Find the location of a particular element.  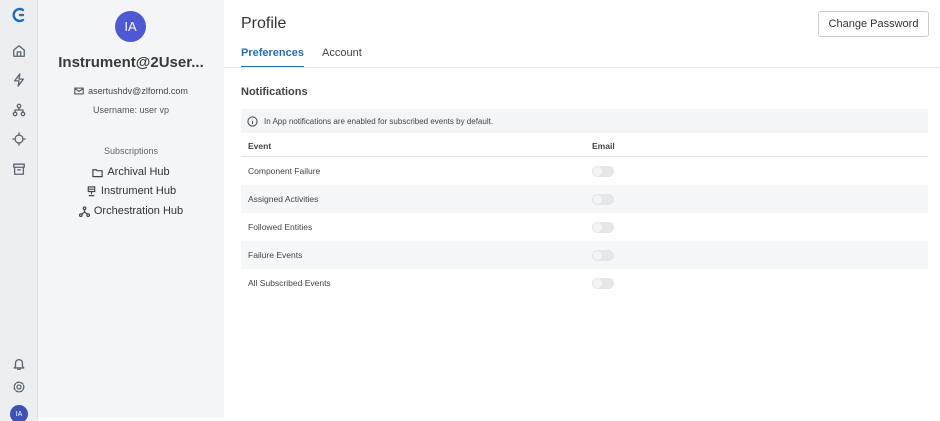

event-name: Assigned Activities is located at coordinates (283, 199).